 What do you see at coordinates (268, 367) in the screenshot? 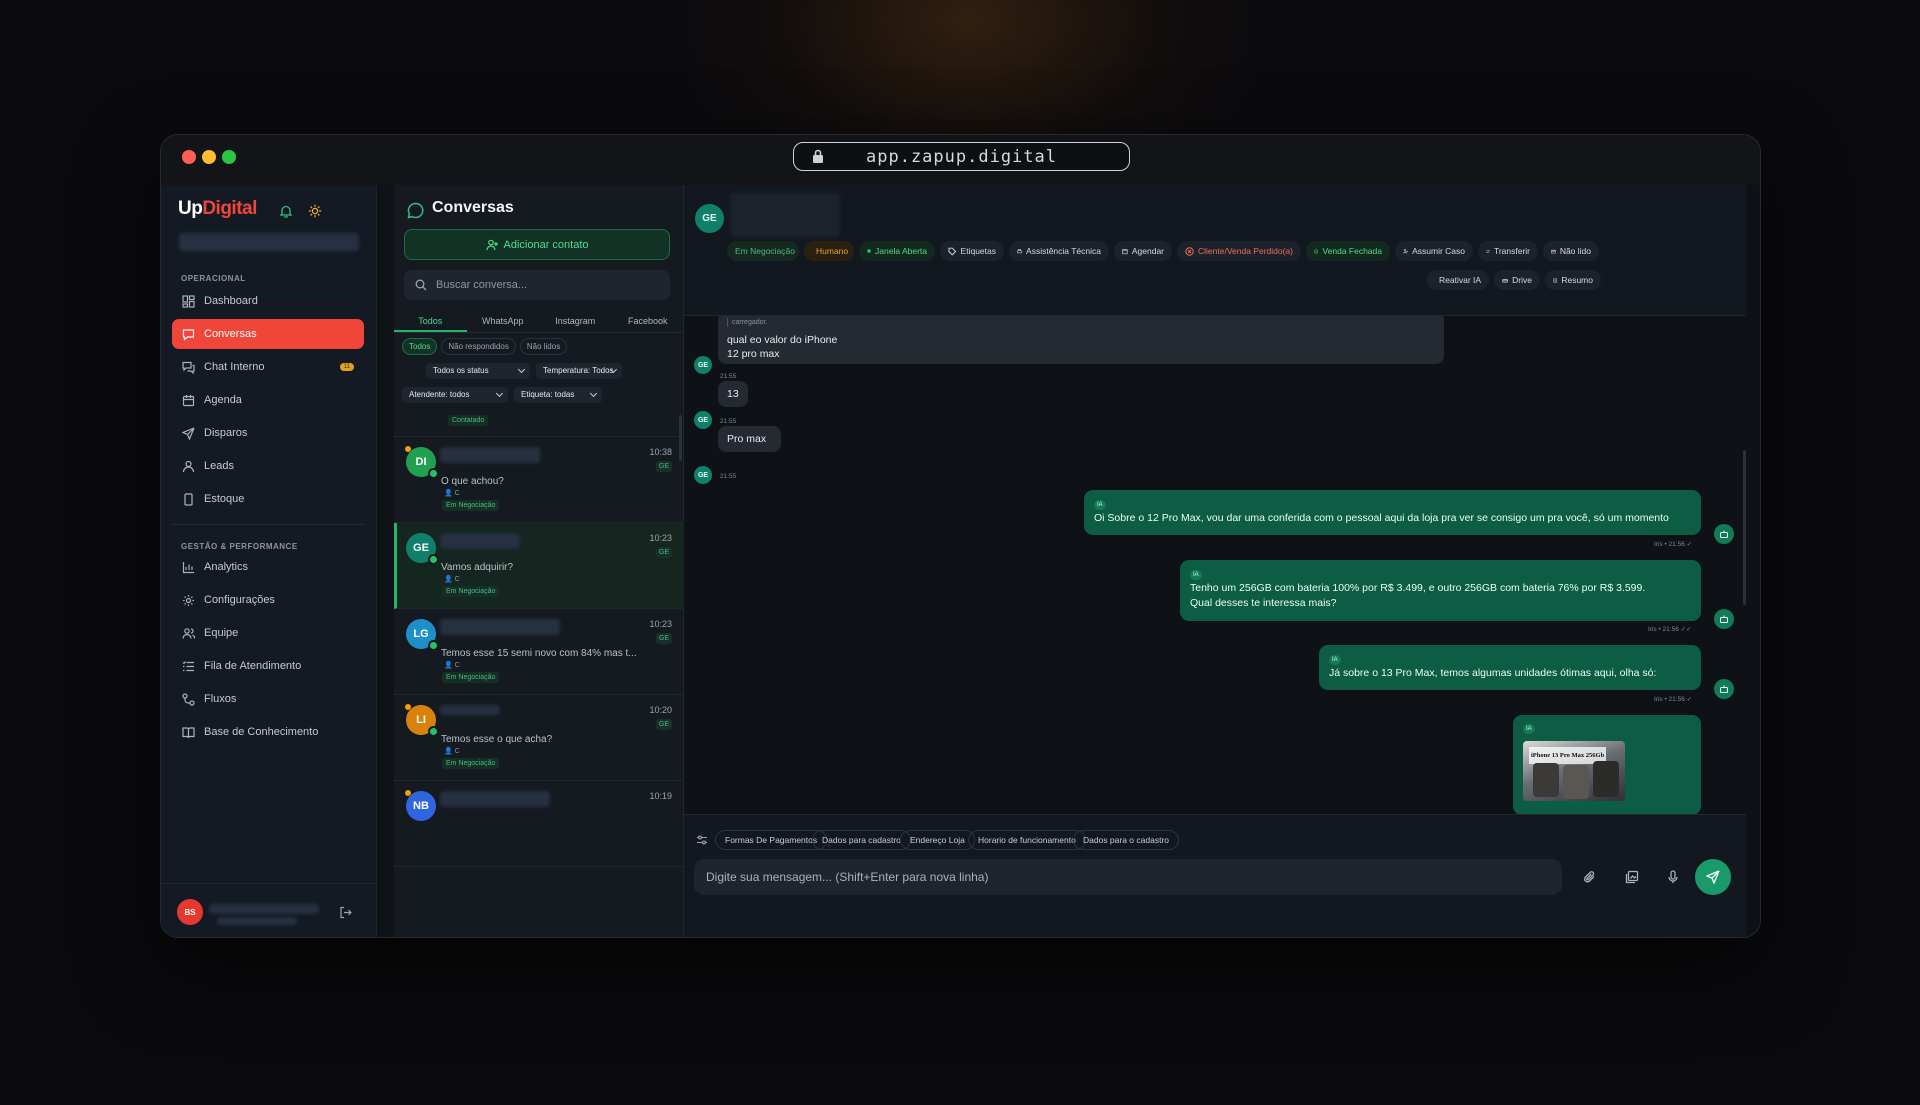
I see `sidebar-item-chat-interno: Chat Interno 11` at bounding box center [268, 367].